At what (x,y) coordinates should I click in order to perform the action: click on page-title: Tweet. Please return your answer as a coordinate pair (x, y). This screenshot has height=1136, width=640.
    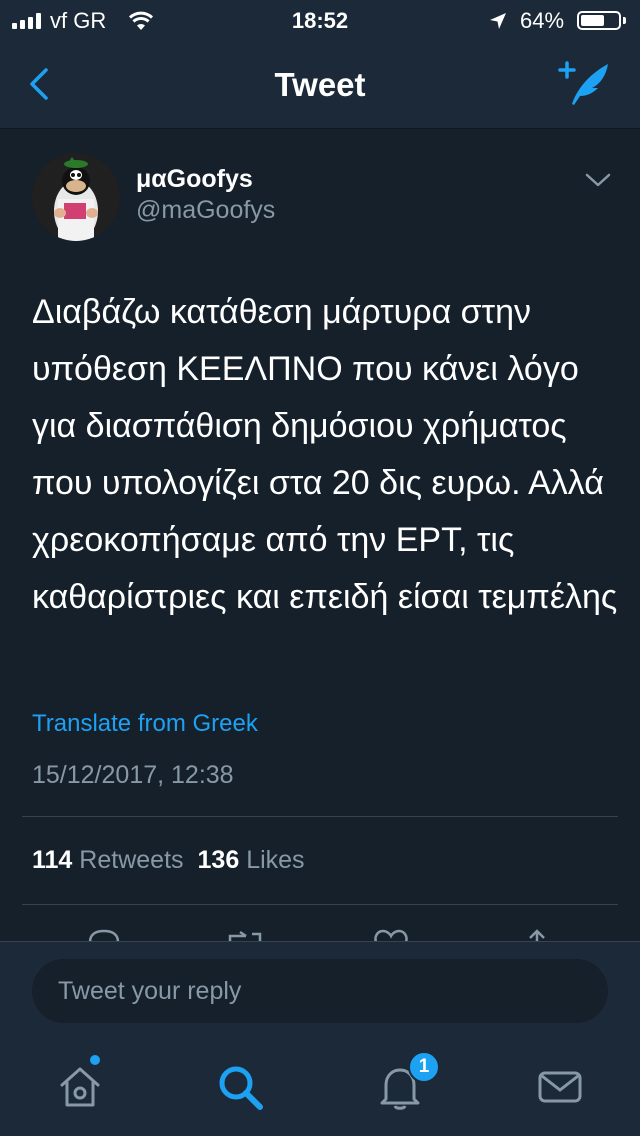
    Looking at the image, I should click on (320, 84).